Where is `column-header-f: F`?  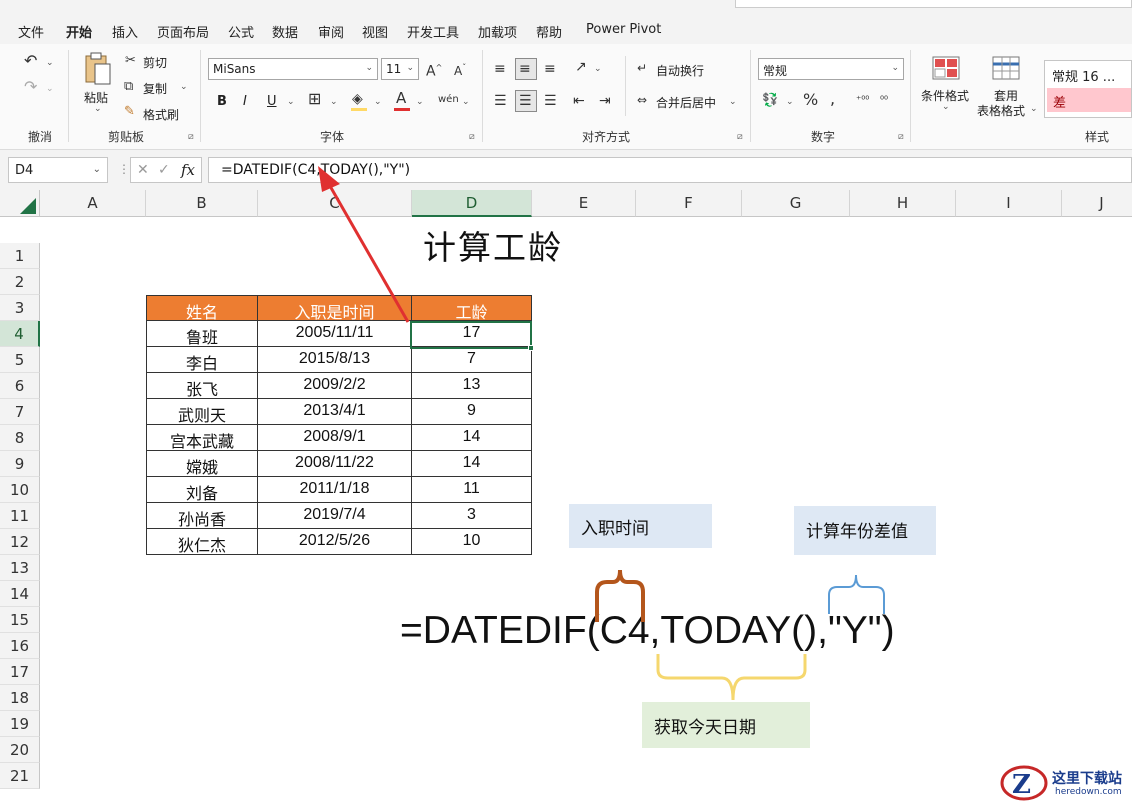 column-header-f: F is located at coordinates (689, 203).